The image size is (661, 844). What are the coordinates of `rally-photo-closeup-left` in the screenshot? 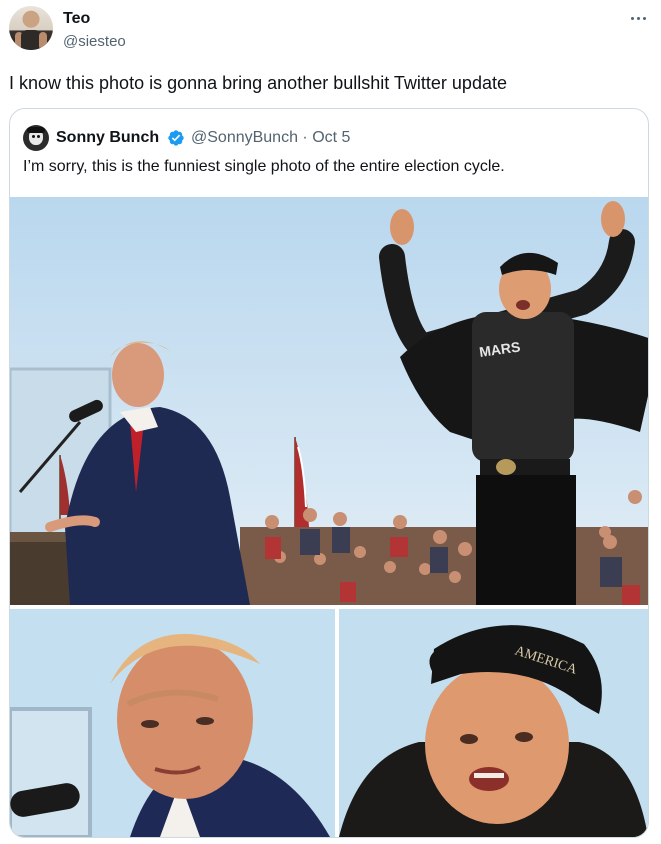 It's located at (172, 723).